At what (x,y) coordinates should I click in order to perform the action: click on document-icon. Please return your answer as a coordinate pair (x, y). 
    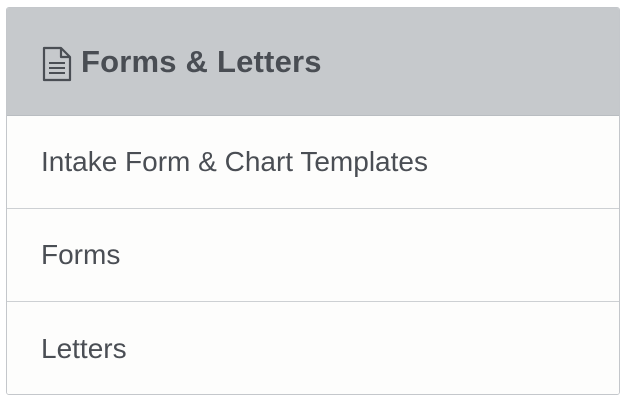
    Looking at the image, I should click on (57, 64).